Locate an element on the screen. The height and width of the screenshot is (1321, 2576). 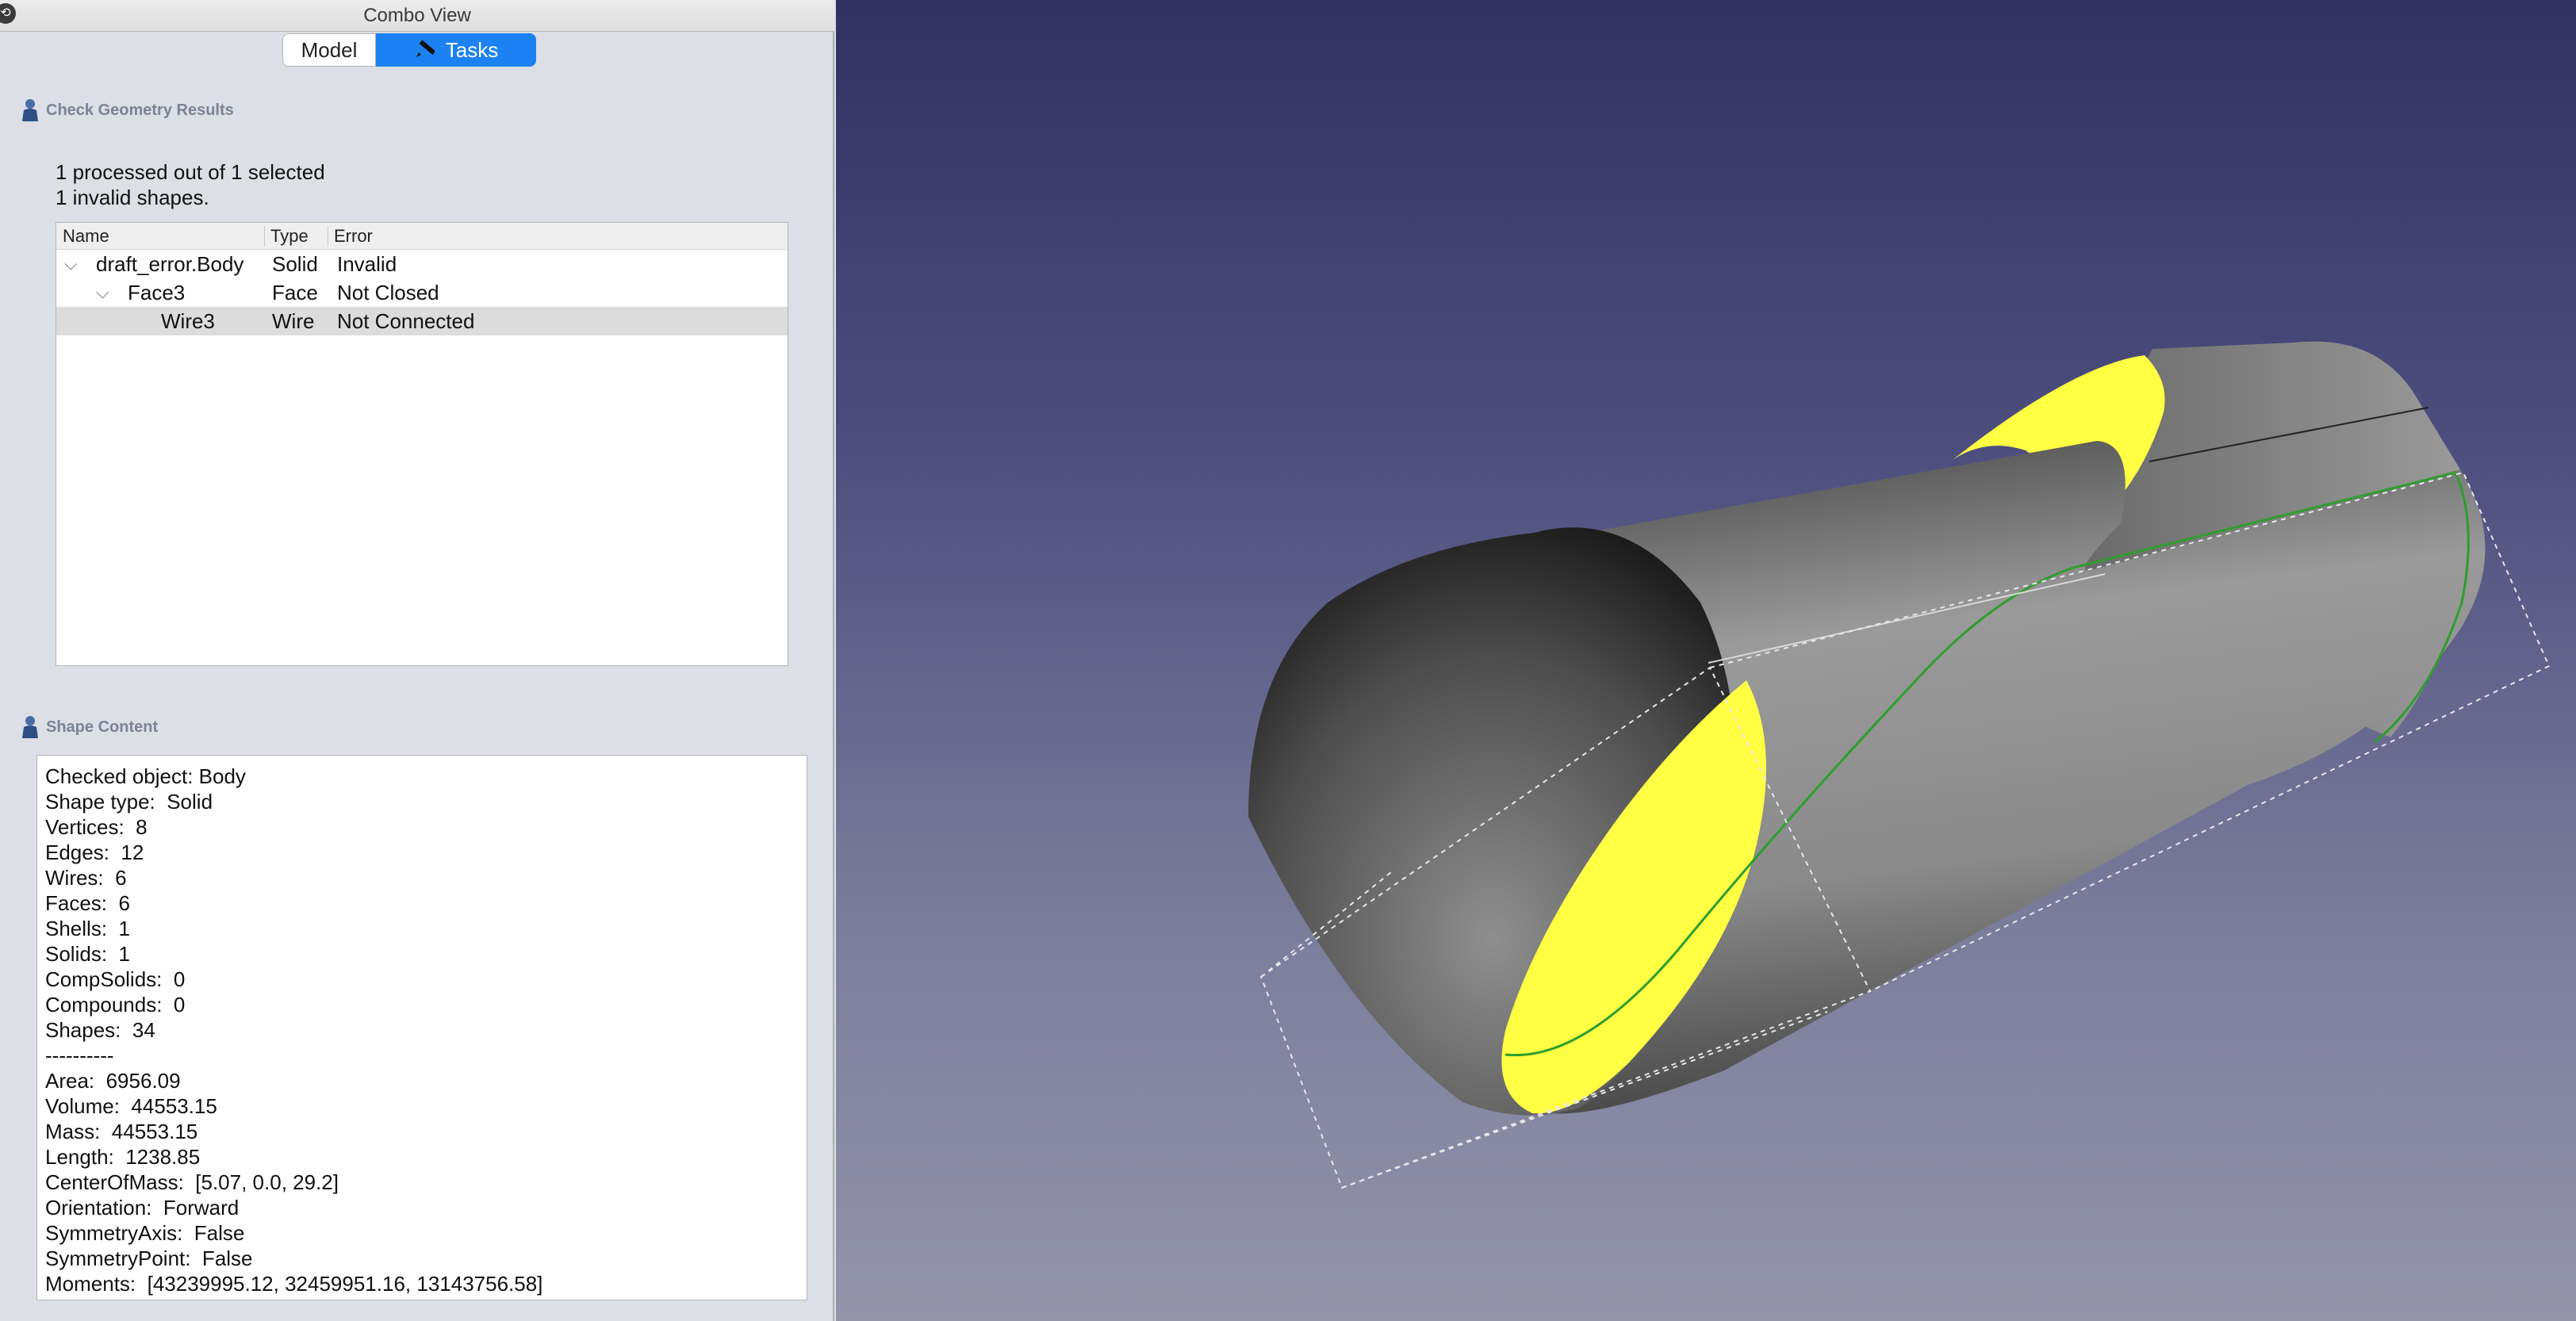
tree-row-body: ⌵ draft_error.Body Solid Invalid is located at coordinates (422, 264).